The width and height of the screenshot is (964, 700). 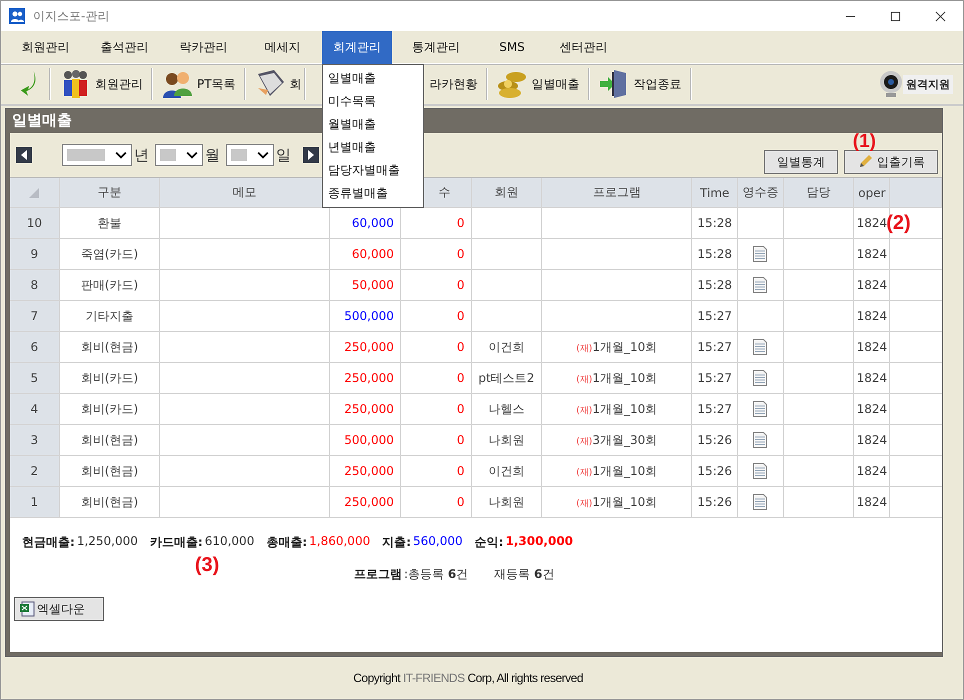 What do you see at coordinates (373, 124) in the screenshot?
I see `dropdown-item: 월별매출` at bounding box center [373, 124].